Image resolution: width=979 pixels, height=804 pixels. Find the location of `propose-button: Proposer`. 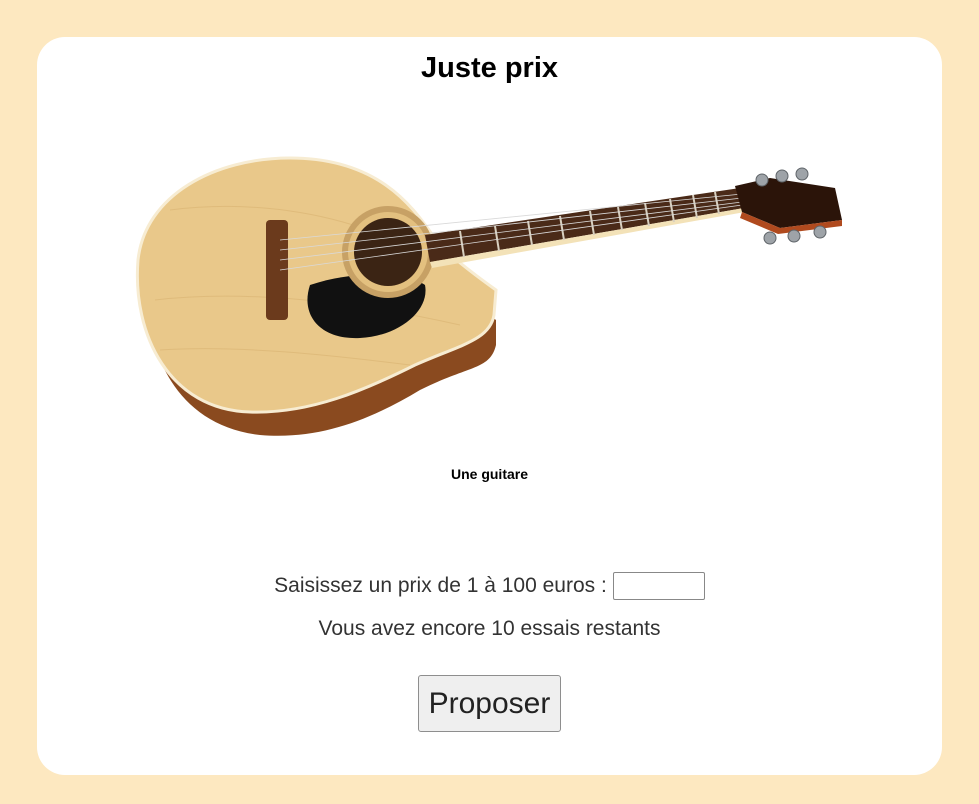

propose-button: Proposer is located at coordinates (489, 703).